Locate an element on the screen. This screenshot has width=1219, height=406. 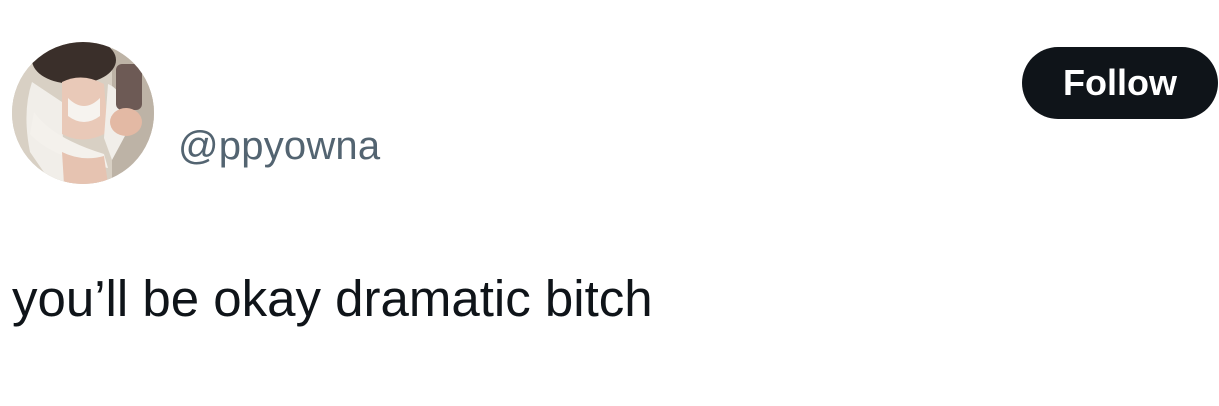
tweet-text: you’ll be okay dramatic bitch is located at coordinates (332, 298).